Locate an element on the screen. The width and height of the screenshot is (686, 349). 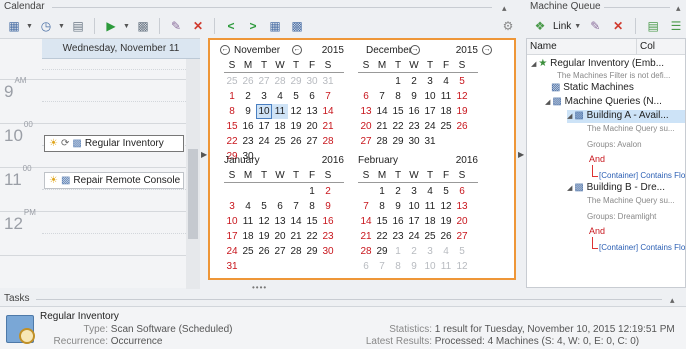
document-icon: ▤ is located at coordinates (78, 26).